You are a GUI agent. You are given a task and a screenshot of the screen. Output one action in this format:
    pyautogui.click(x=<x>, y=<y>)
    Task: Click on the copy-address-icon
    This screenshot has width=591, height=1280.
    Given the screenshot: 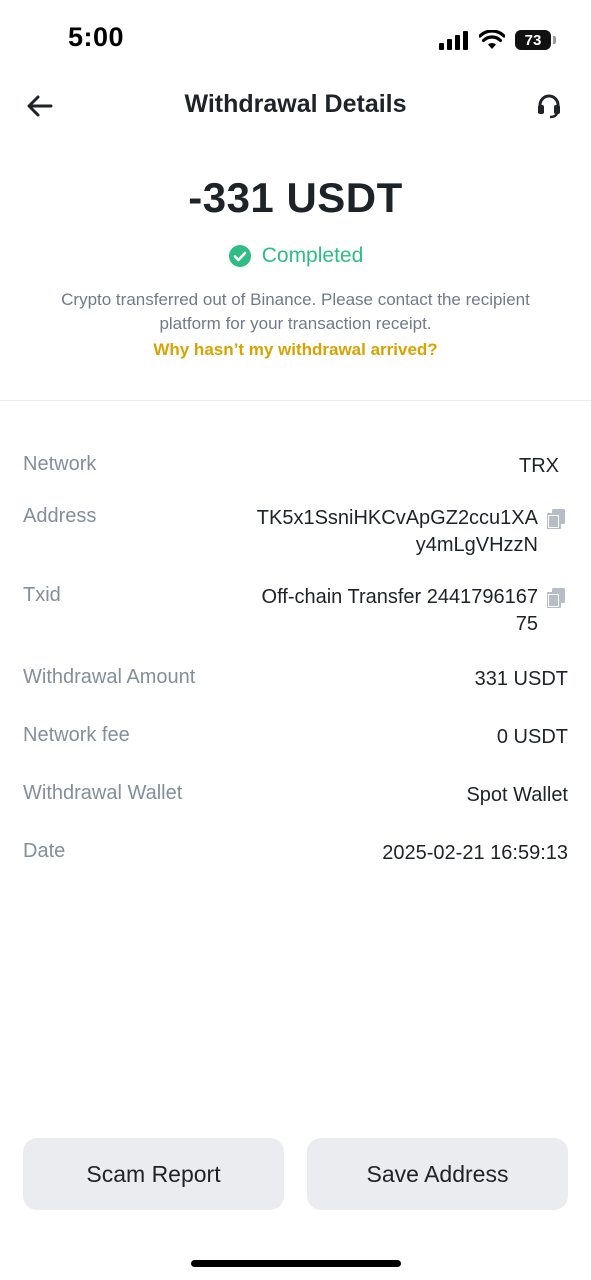 What is the action you would take?
    pyautogui.click(x=556, y=519)
    